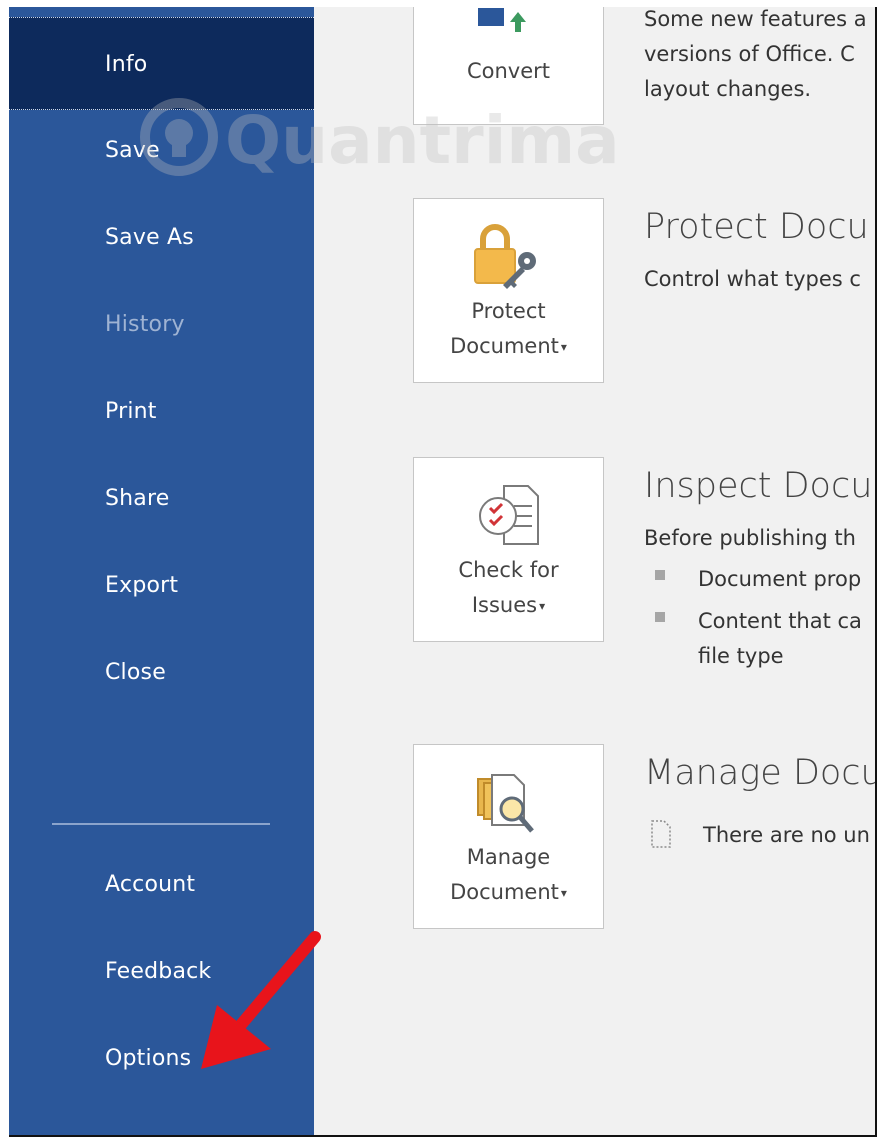  Describe the element at coordinates (505, 803) in the screenshot. I see `manage-document-icon` at that location.